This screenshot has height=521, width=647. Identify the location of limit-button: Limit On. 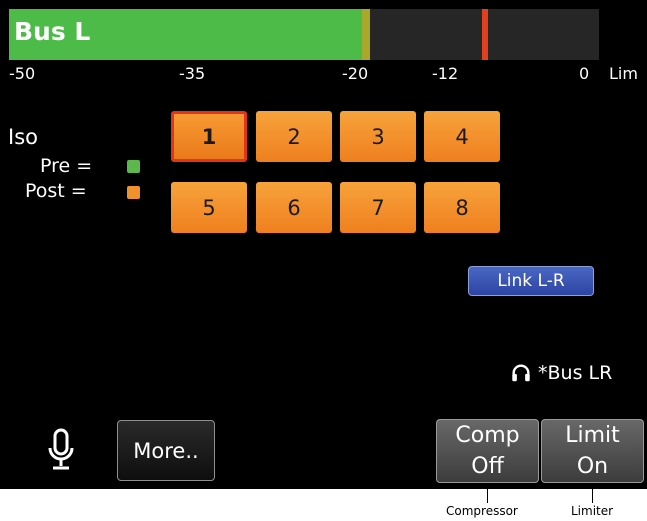
(592, 451).